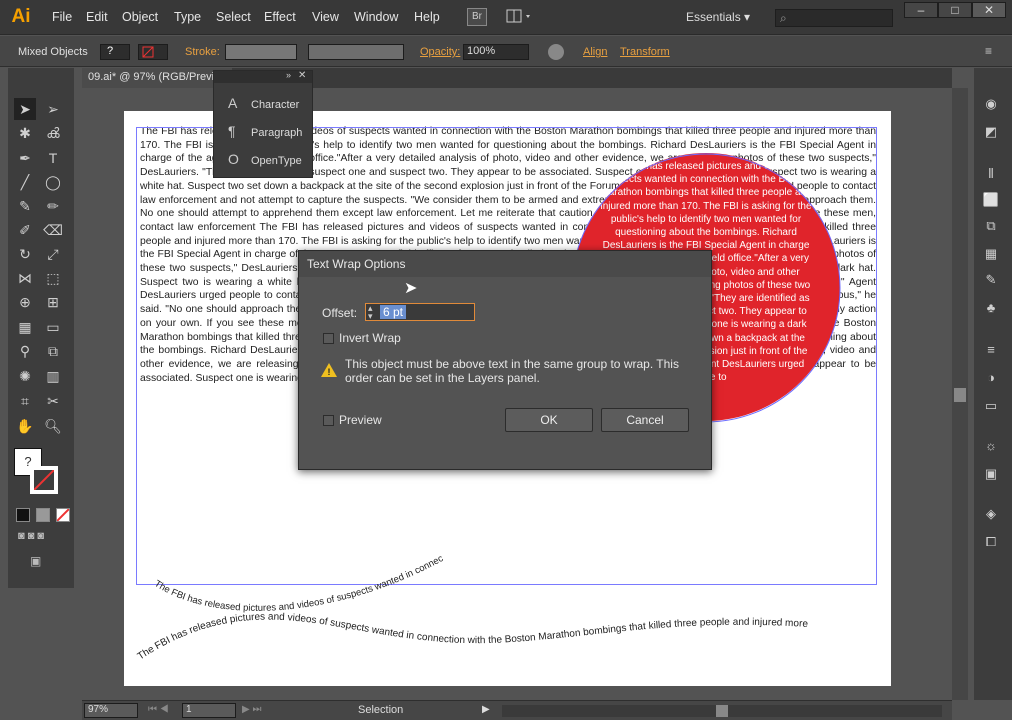 The height and width of the screenshot is (720, 1012). I want to click on dialog-title: Text Wrap Options, so click(505, 264).